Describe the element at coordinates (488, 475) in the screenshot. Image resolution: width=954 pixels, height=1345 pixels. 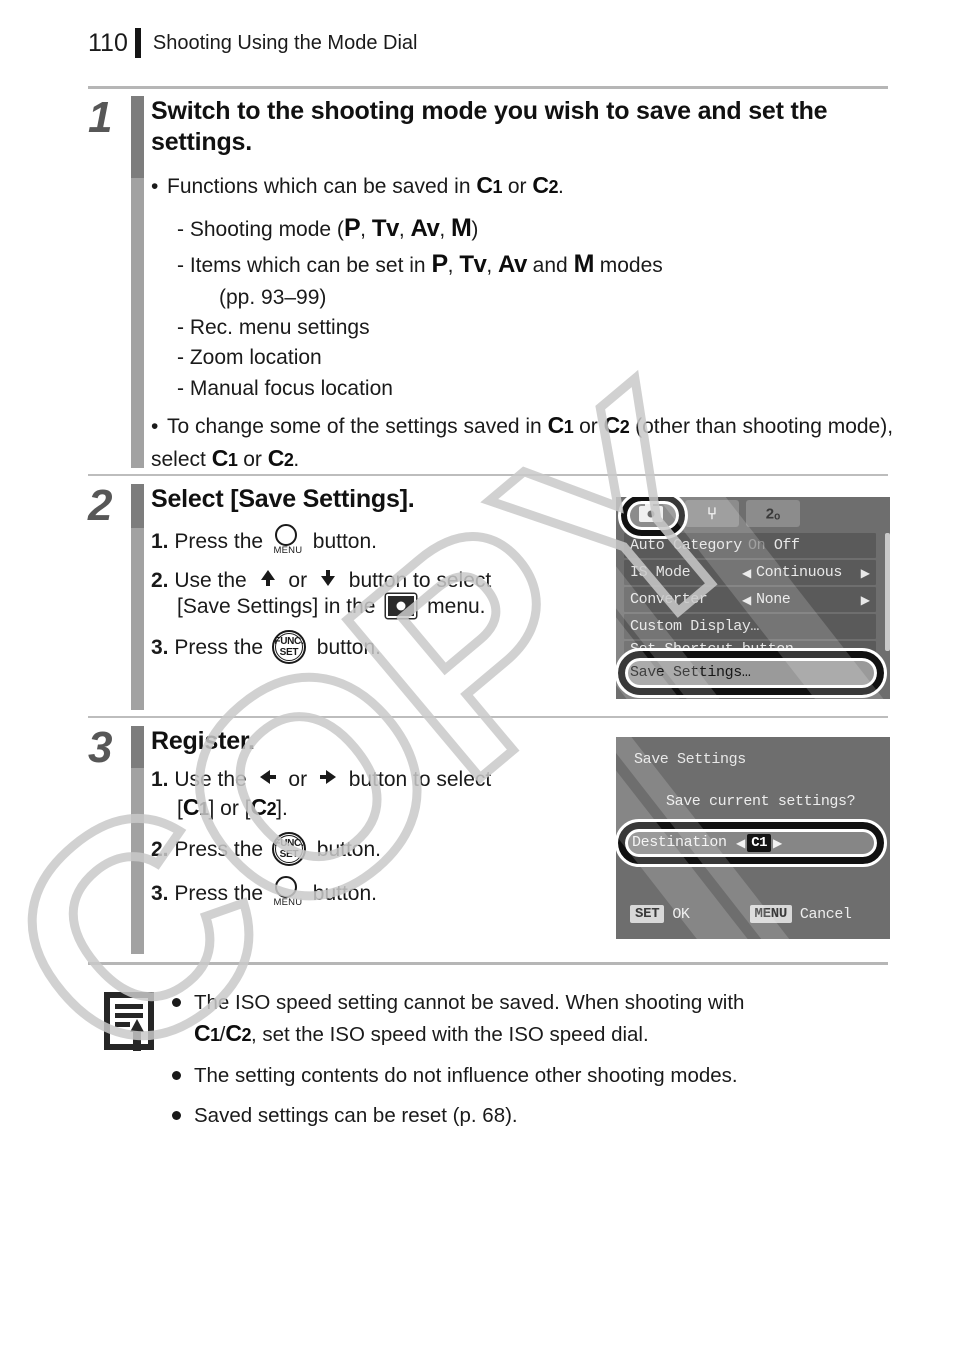
I see `rule-step1-step2` at that location.